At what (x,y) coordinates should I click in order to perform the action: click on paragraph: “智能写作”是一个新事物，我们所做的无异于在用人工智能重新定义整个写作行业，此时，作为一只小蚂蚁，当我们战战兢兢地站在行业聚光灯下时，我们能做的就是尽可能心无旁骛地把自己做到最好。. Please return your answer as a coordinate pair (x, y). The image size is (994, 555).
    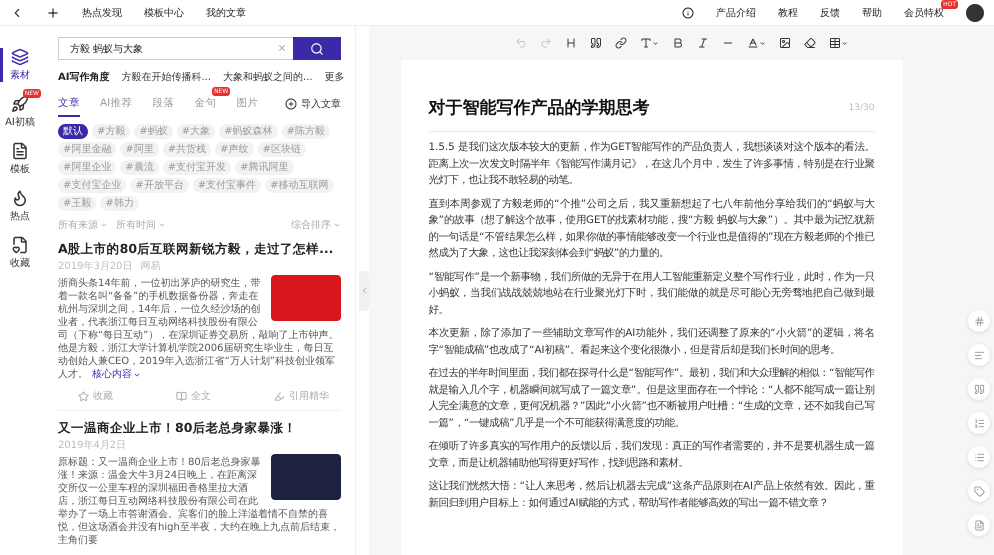
    Looking at the image, I should click on (651, 294).